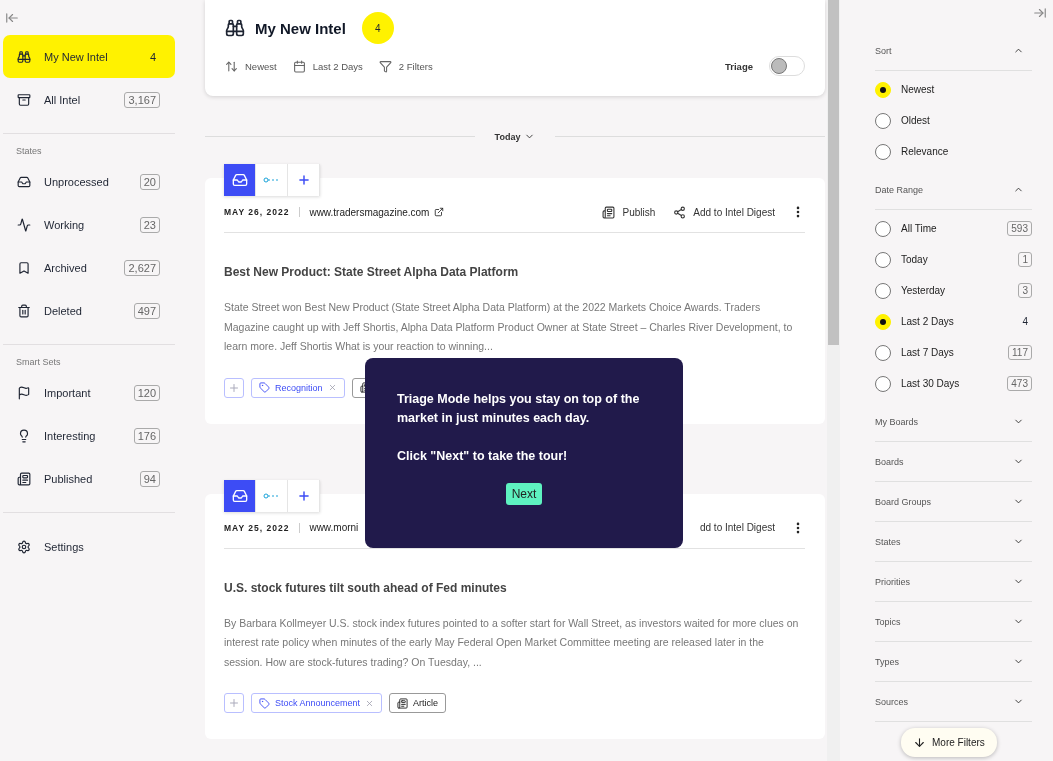 The width and height of the screenshot is (1053, 761). What do you see at coordinates (737, 527) in the screenshot?
I see `action-button: dd to Intel Digest` at bounding box center [737, 527].